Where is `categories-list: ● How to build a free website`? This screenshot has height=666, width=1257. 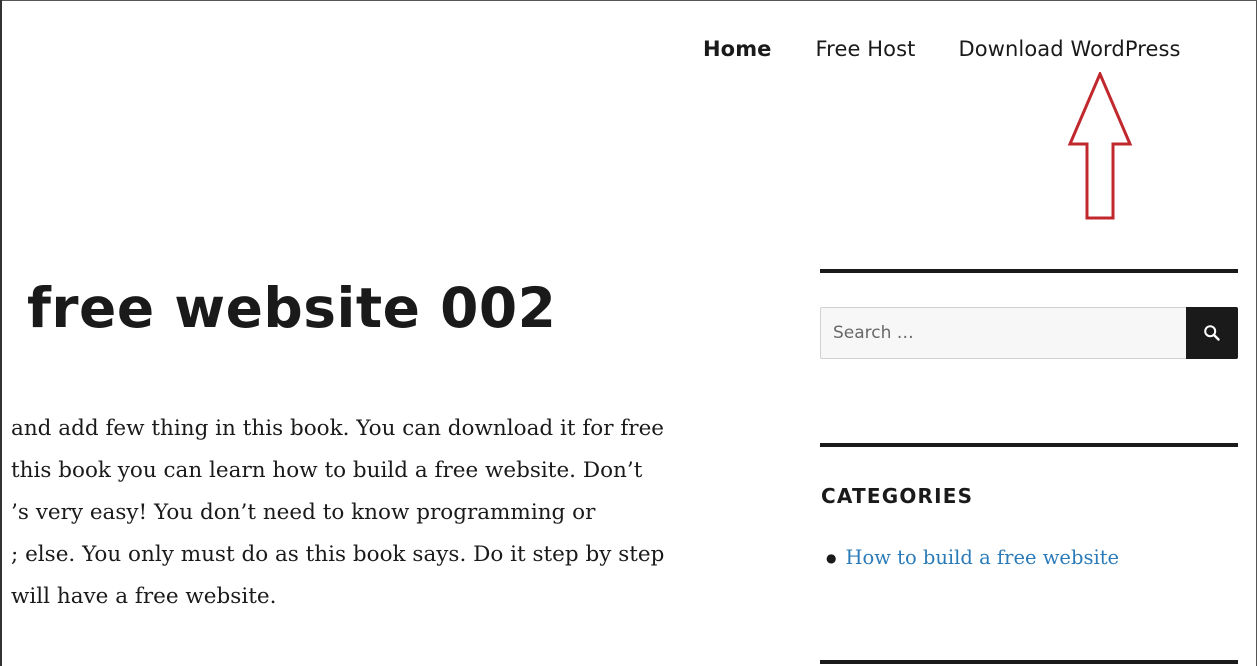 categories-list: ● How to build a free website is located at coordinates (972, 558).